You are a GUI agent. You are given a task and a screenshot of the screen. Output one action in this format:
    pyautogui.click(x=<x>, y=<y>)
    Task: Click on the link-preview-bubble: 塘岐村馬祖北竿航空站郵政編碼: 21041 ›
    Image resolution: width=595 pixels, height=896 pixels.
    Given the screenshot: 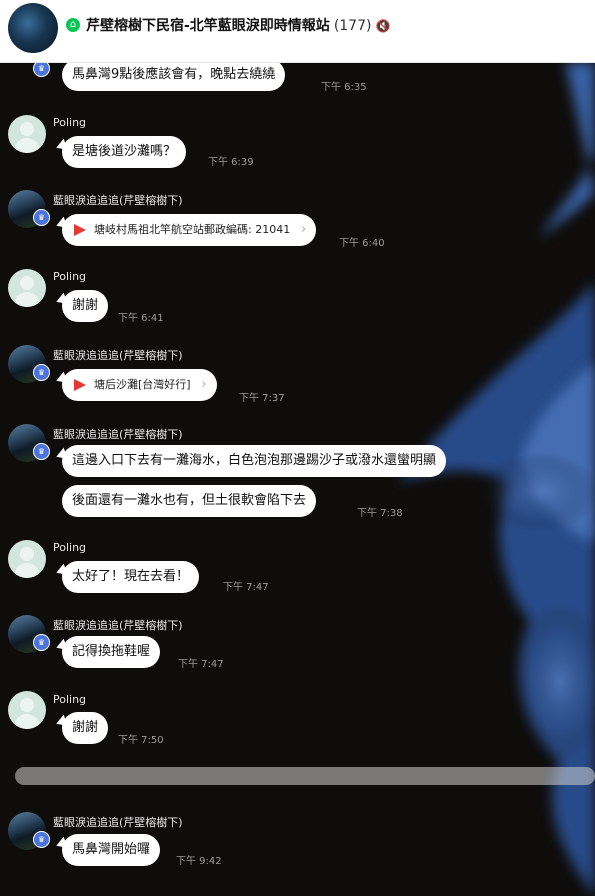 What is the action you would take?
    pyautogui.click(x=189, y=230)
    